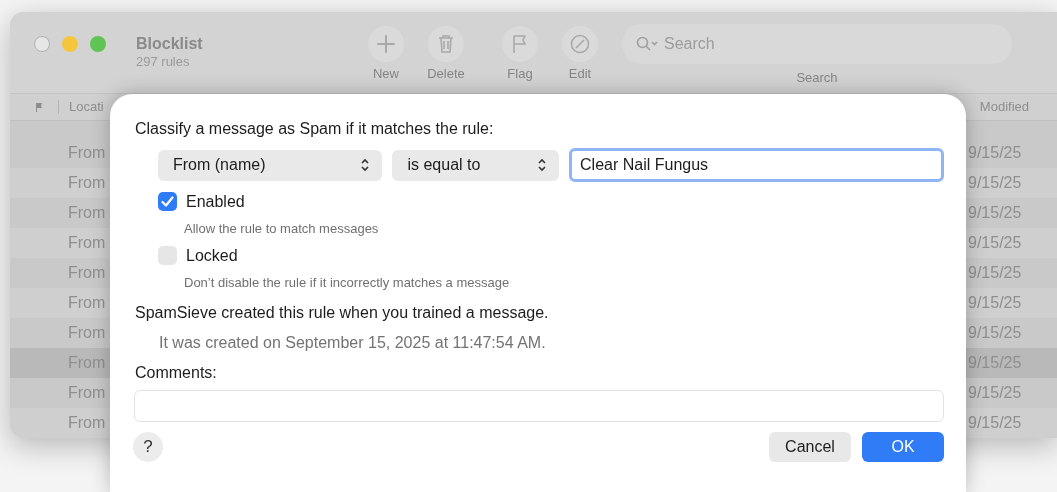 This screenshot has height=492, width=1057. What do you see at coordinates (580, 73) in the screenshot?
I see `toolbar-button-label: Edit` at bounding box center [580, 73].